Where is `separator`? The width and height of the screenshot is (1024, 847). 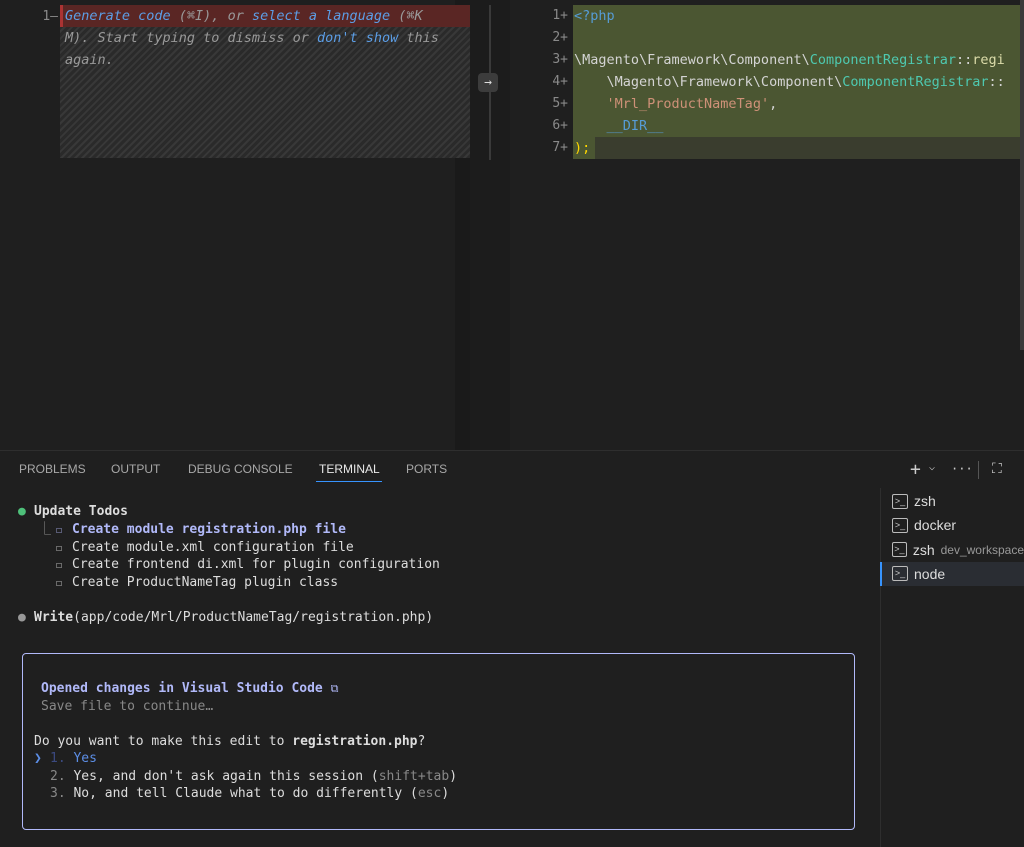
separator is located at coordinates (978, 470).